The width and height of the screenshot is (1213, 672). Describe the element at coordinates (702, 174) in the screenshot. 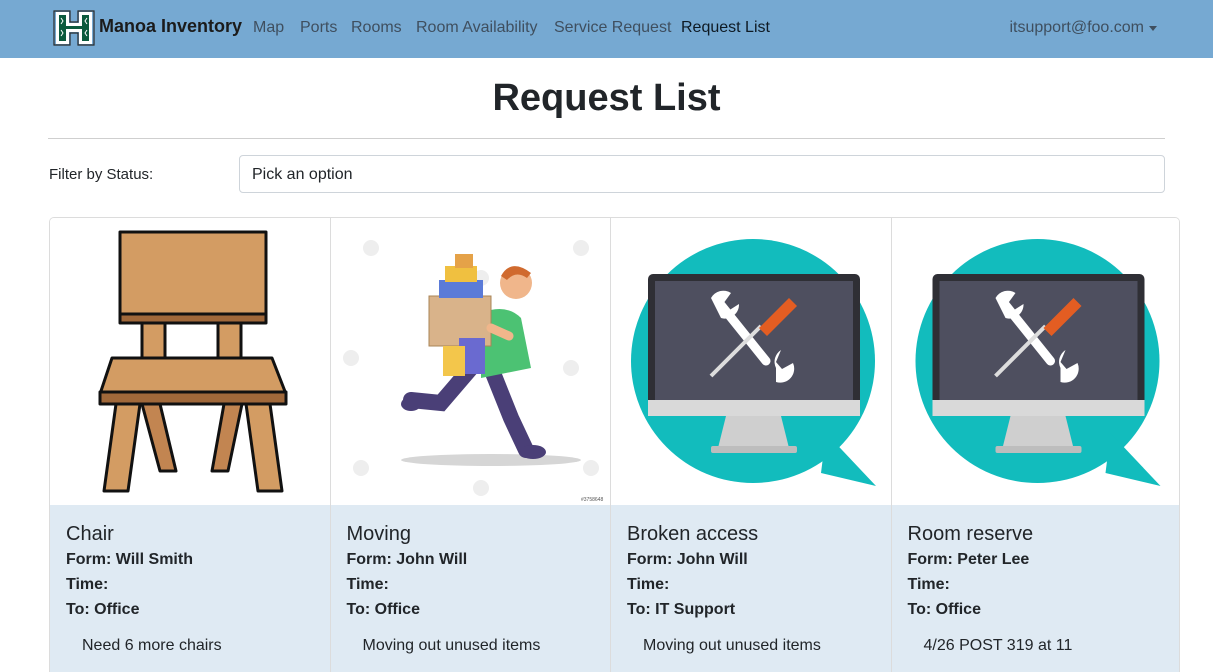

I see `status-filter-select: Pick an option` at that location.